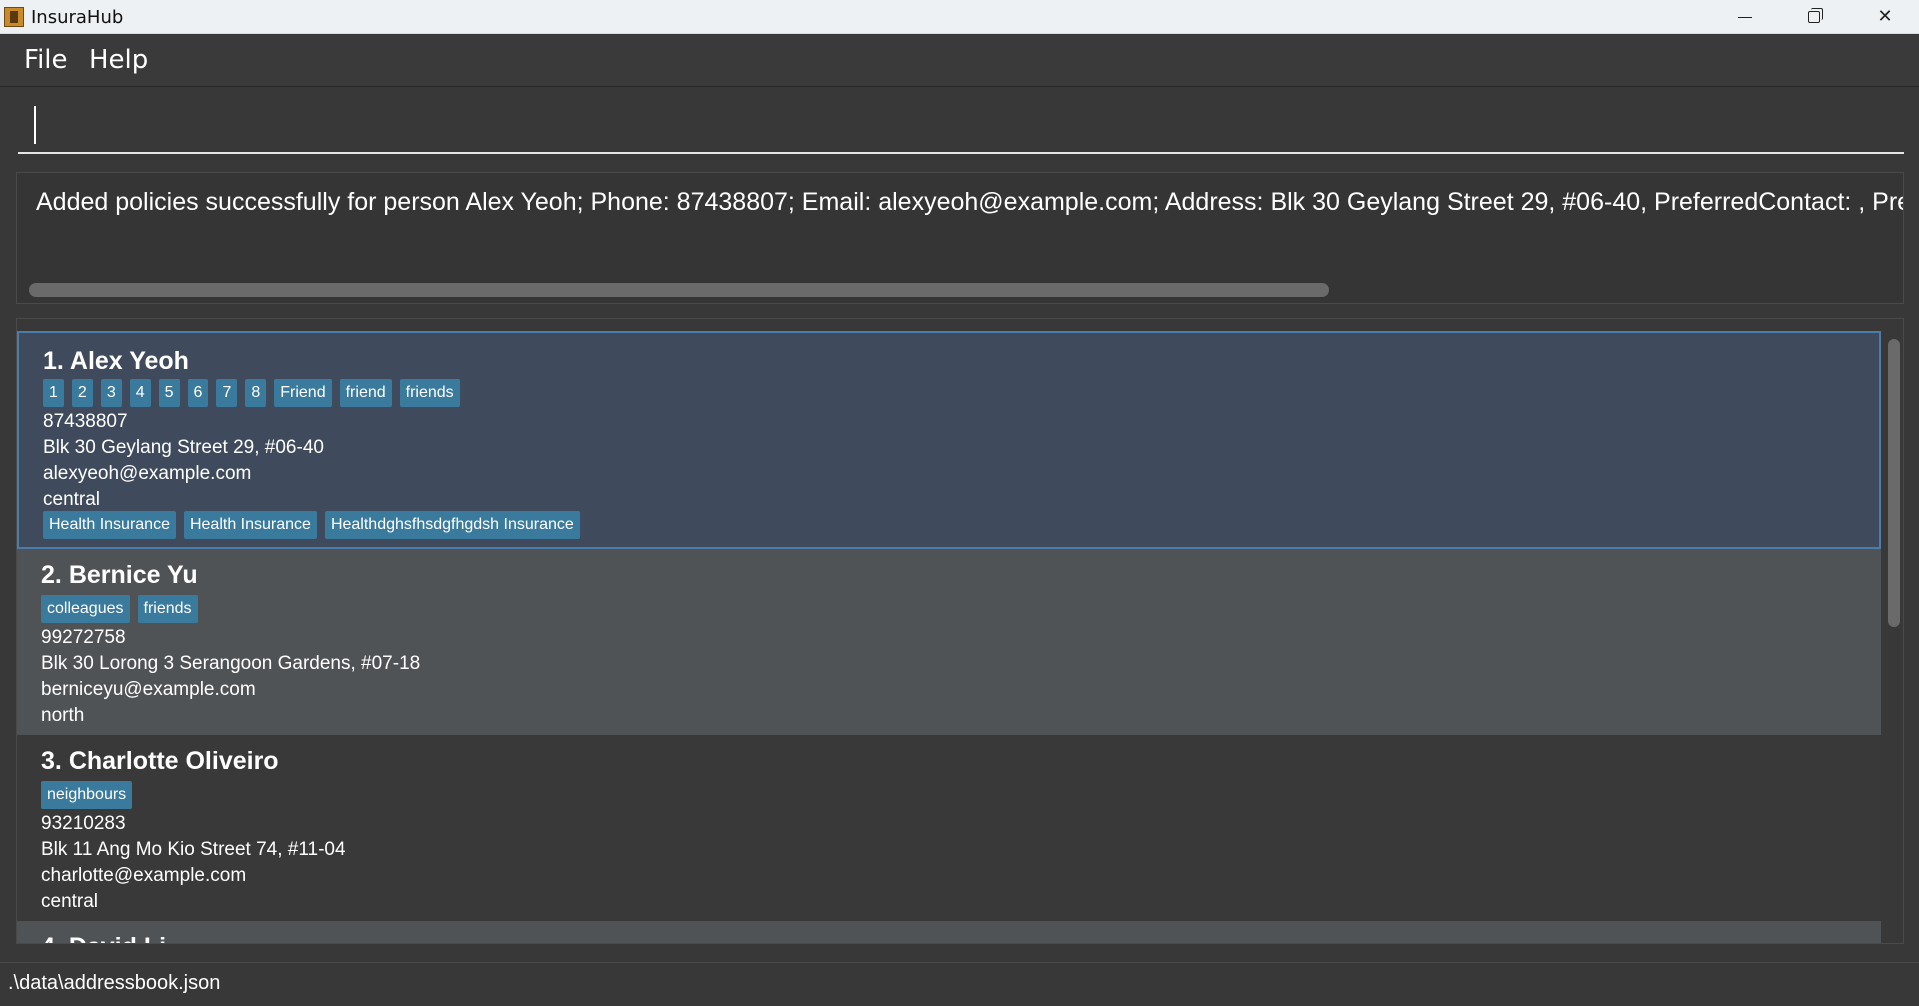 The width and height of the screenshot is (1919, 1006). I want to click on tag-list: neighbours, so click(87, 795).